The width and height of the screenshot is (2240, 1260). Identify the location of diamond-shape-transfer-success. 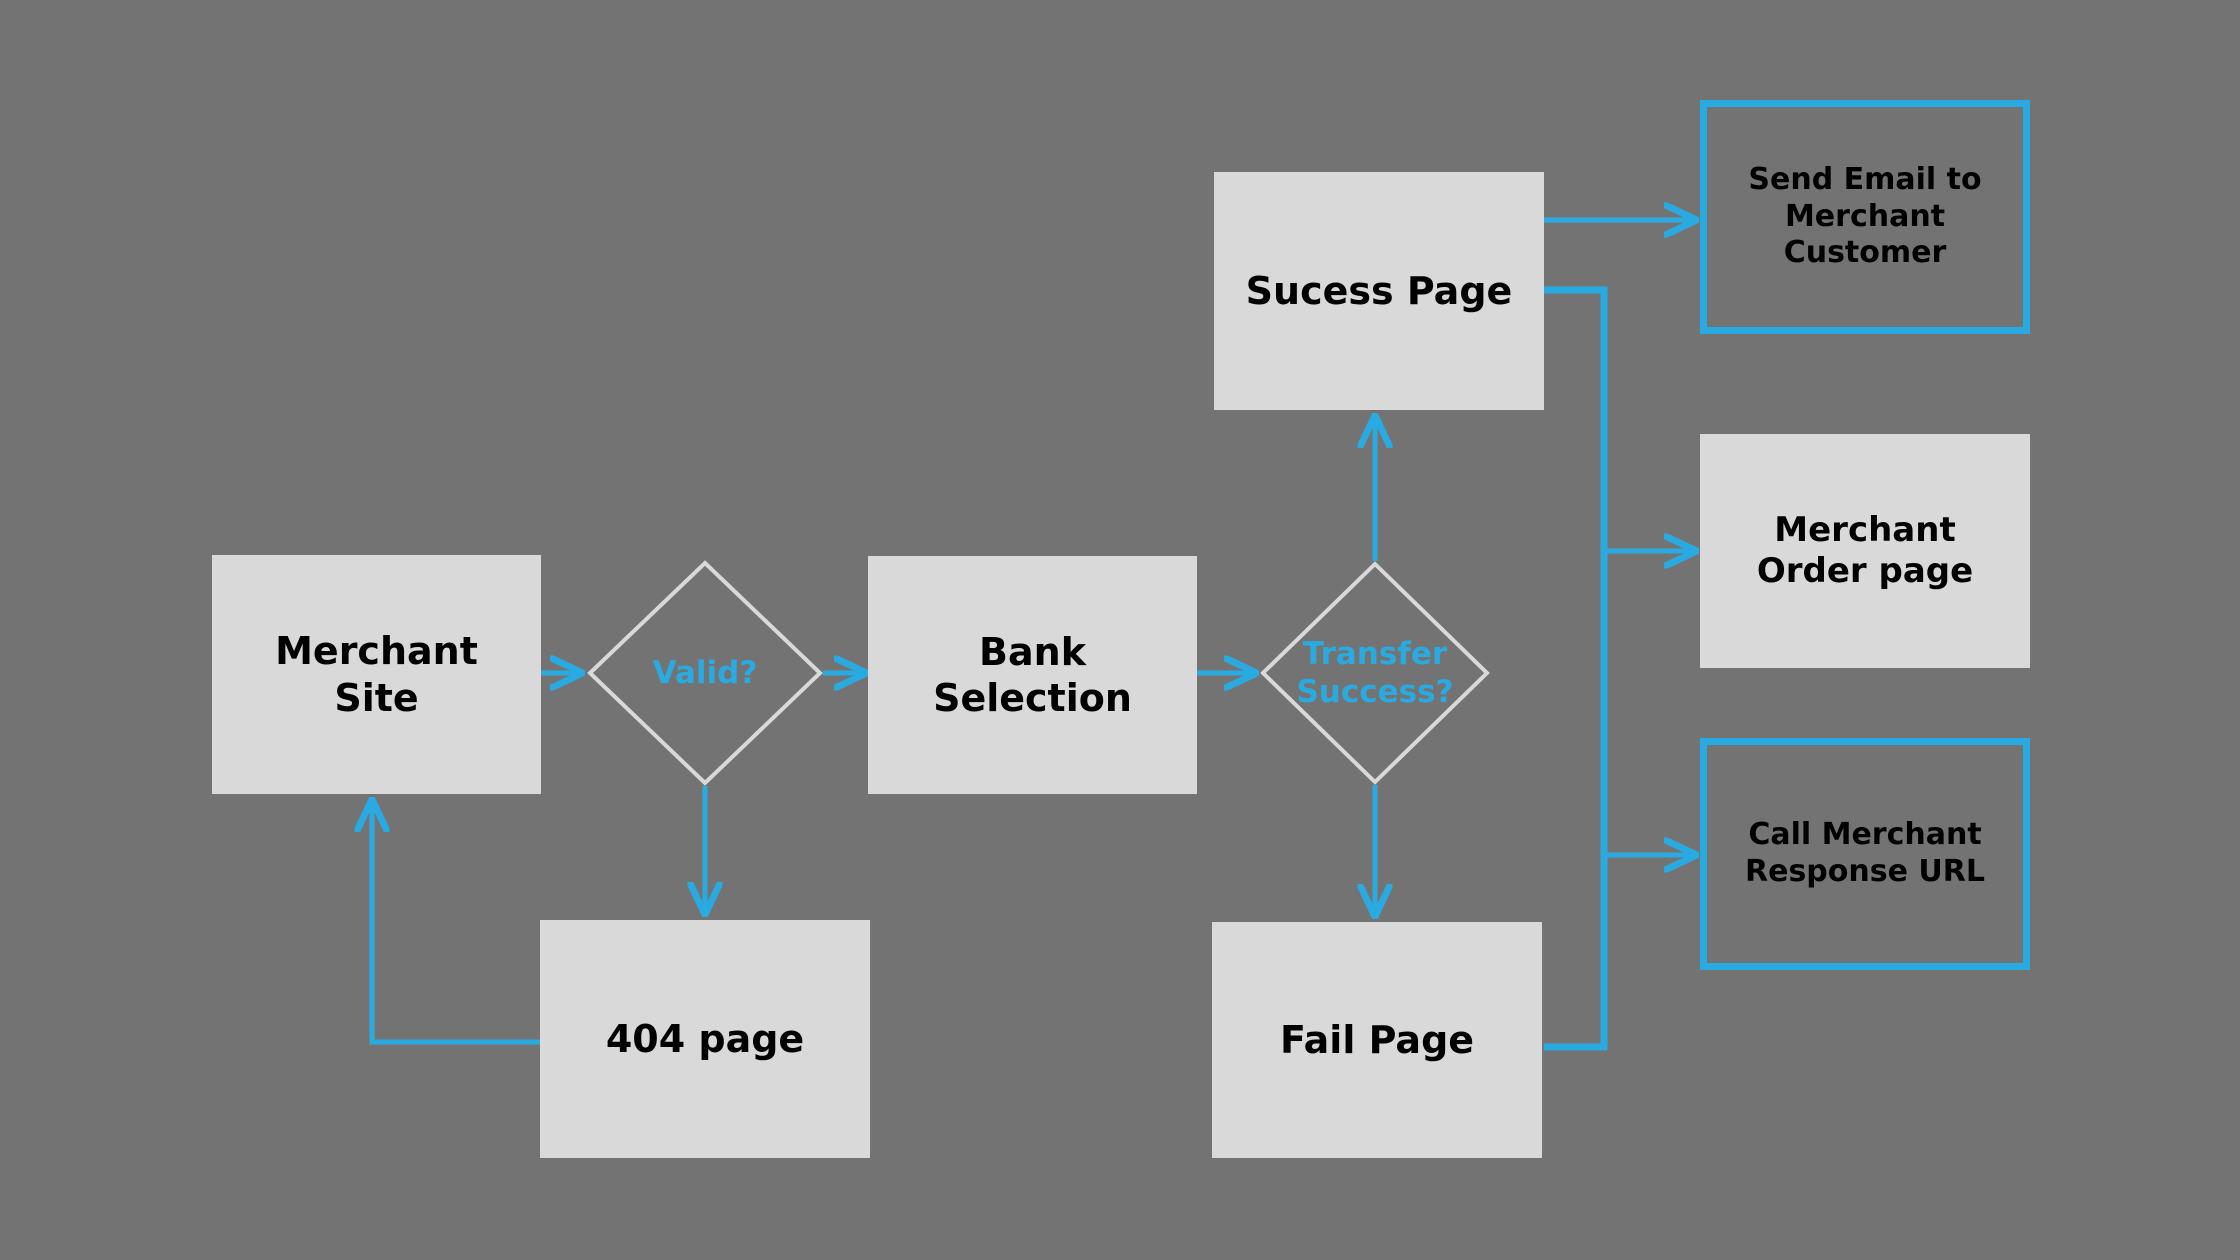
(1375, 673).